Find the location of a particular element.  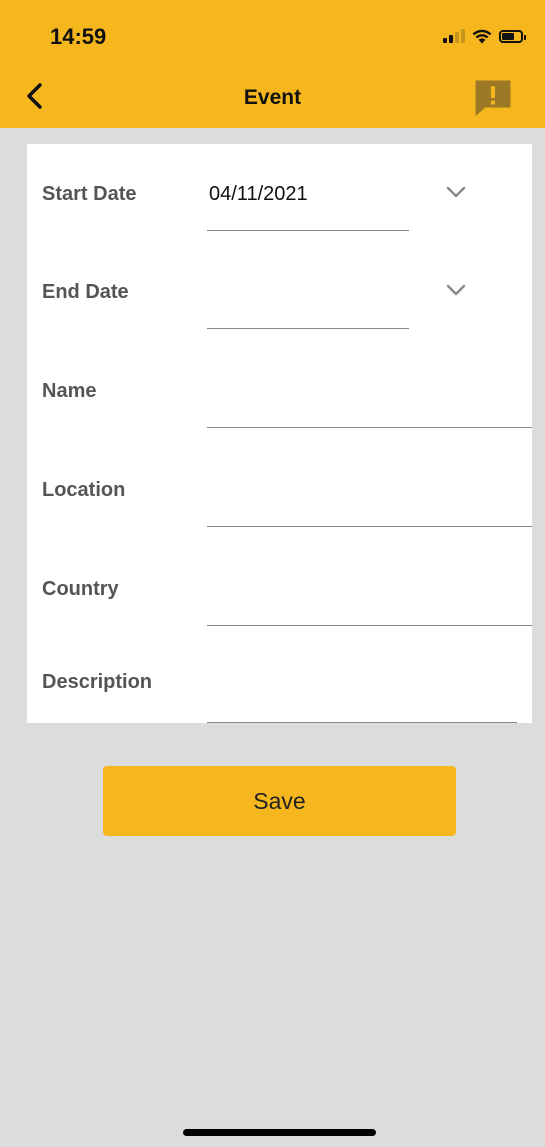

status-time: 14:59 is located at coordinates (78, 36).